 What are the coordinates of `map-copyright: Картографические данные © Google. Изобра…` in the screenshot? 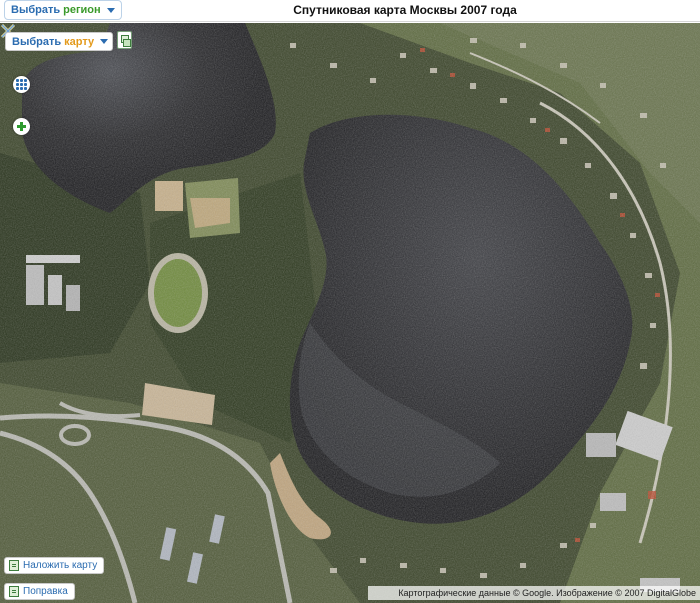 It's located at (534, 593).